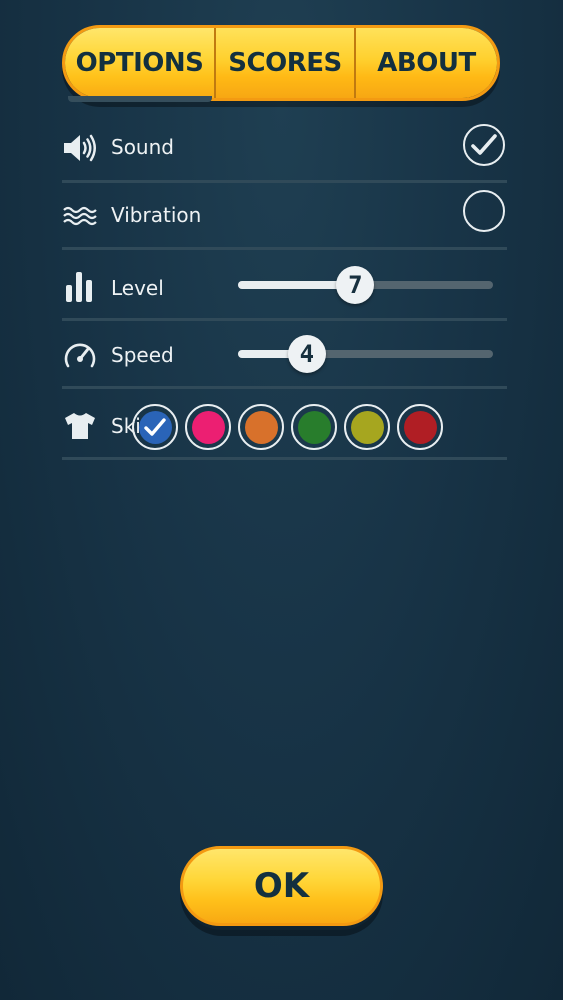 The width and height of the screenshot is (563, 1000). I want to click on bar-levels-icon, so click(80, 286).